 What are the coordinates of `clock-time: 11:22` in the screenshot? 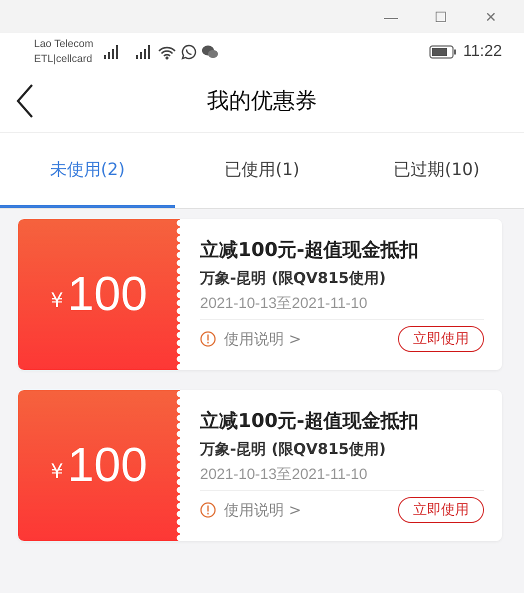 It's located at (482, 51).